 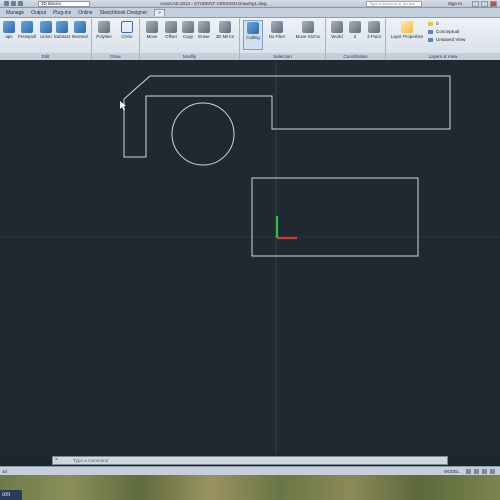 What do you see at coordinates (159, 12) in the screenshot?
I see `tab-overflow: »` at bounding box center [159, 12].